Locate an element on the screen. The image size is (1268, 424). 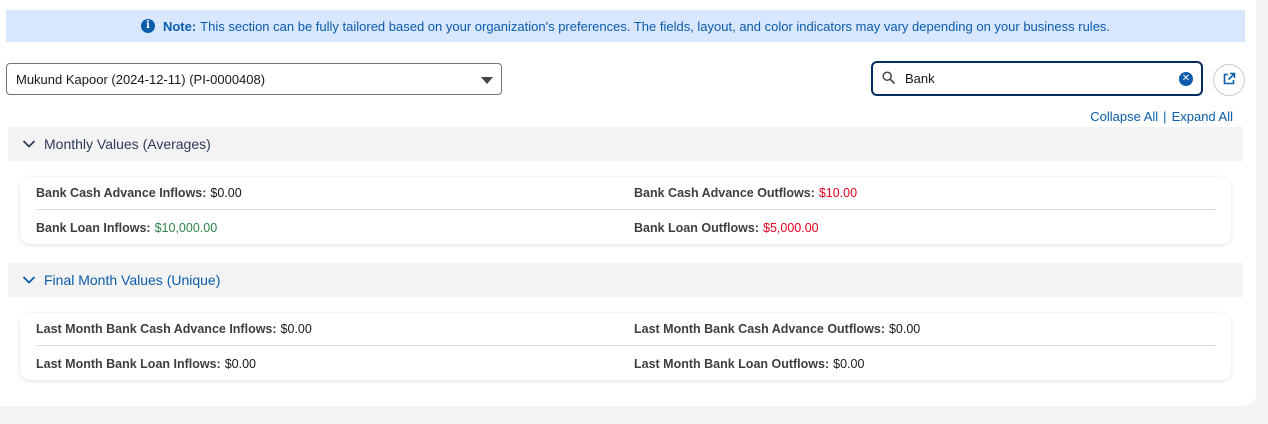
field-label: Bank Cash Advance Inflows: is located at coordinates (121, 193).